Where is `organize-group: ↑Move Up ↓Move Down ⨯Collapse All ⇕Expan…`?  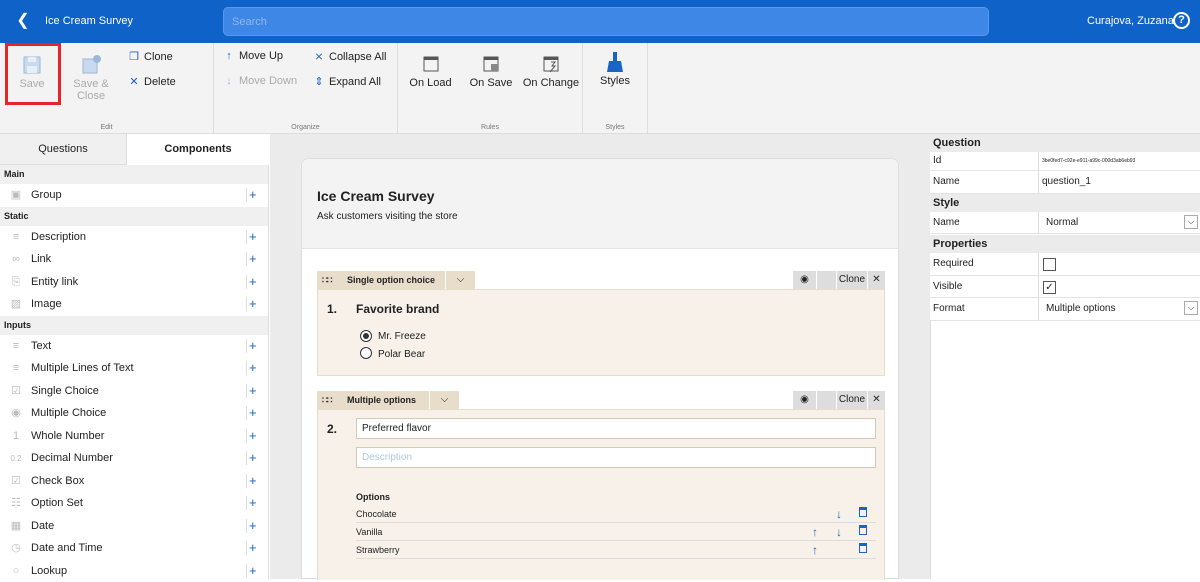 organize-group: ↑Move Up ↓Move Down ⨯Collapse All ⇕Expan… is located at coordinates (306, 88).